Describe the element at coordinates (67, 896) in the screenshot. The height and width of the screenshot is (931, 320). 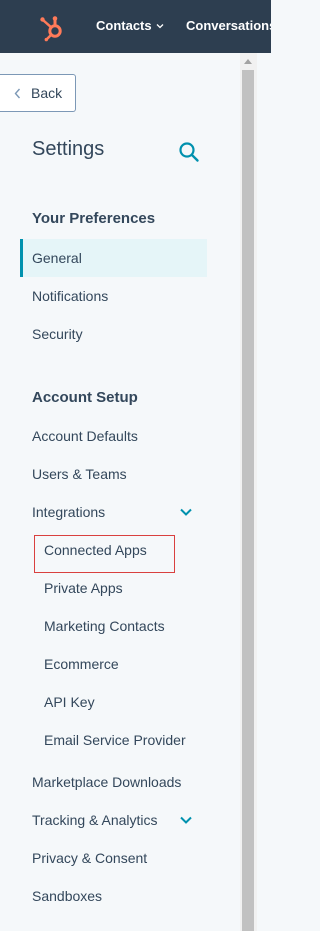
I see `sidebar-item-sandboxes: Sandboxes` at that location.